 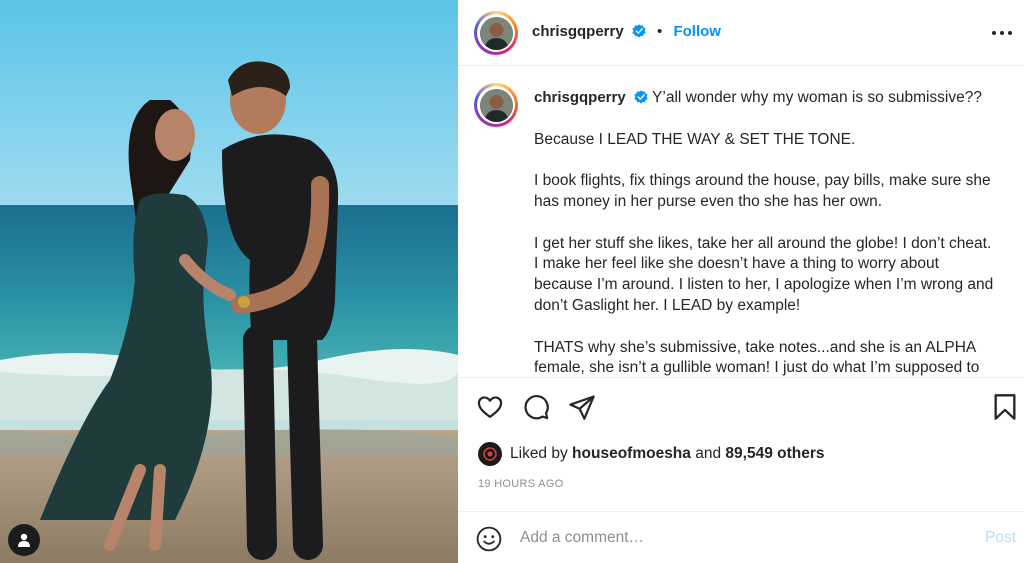 I want to click on caption-author-avatar, so click(x=496, y=105).